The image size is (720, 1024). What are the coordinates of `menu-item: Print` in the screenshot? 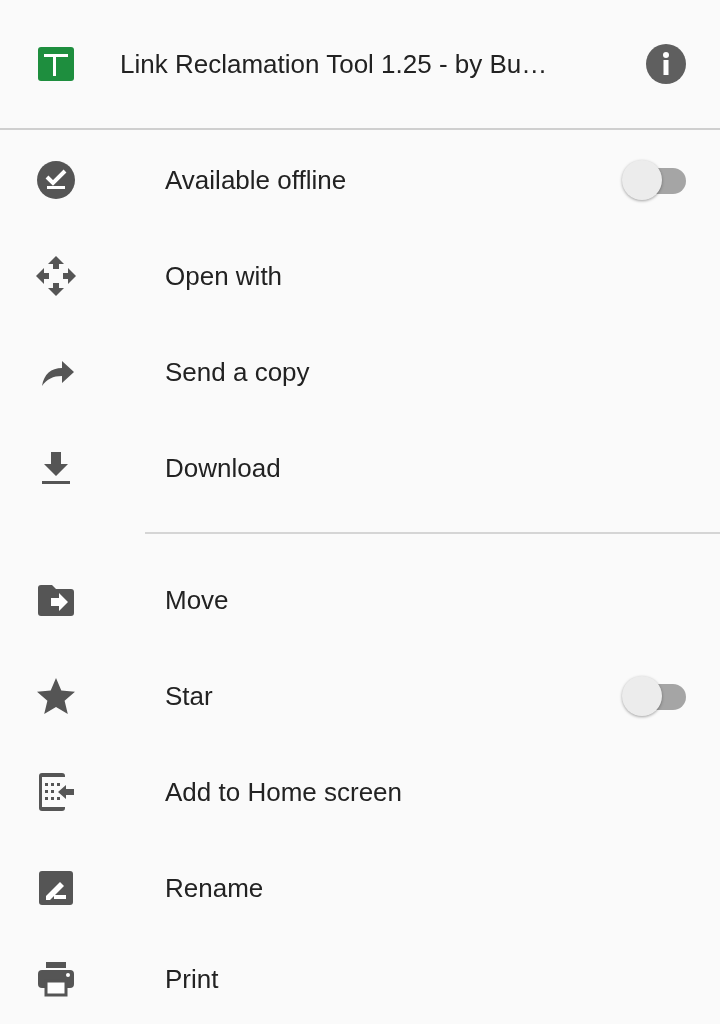 It's located at (360, 979).